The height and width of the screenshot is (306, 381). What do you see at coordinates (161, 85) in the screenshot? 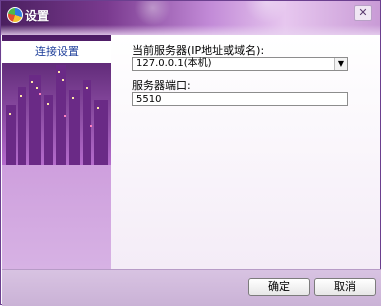
I see `port-label: 服务器端口:` at bounding box center [161, 85].